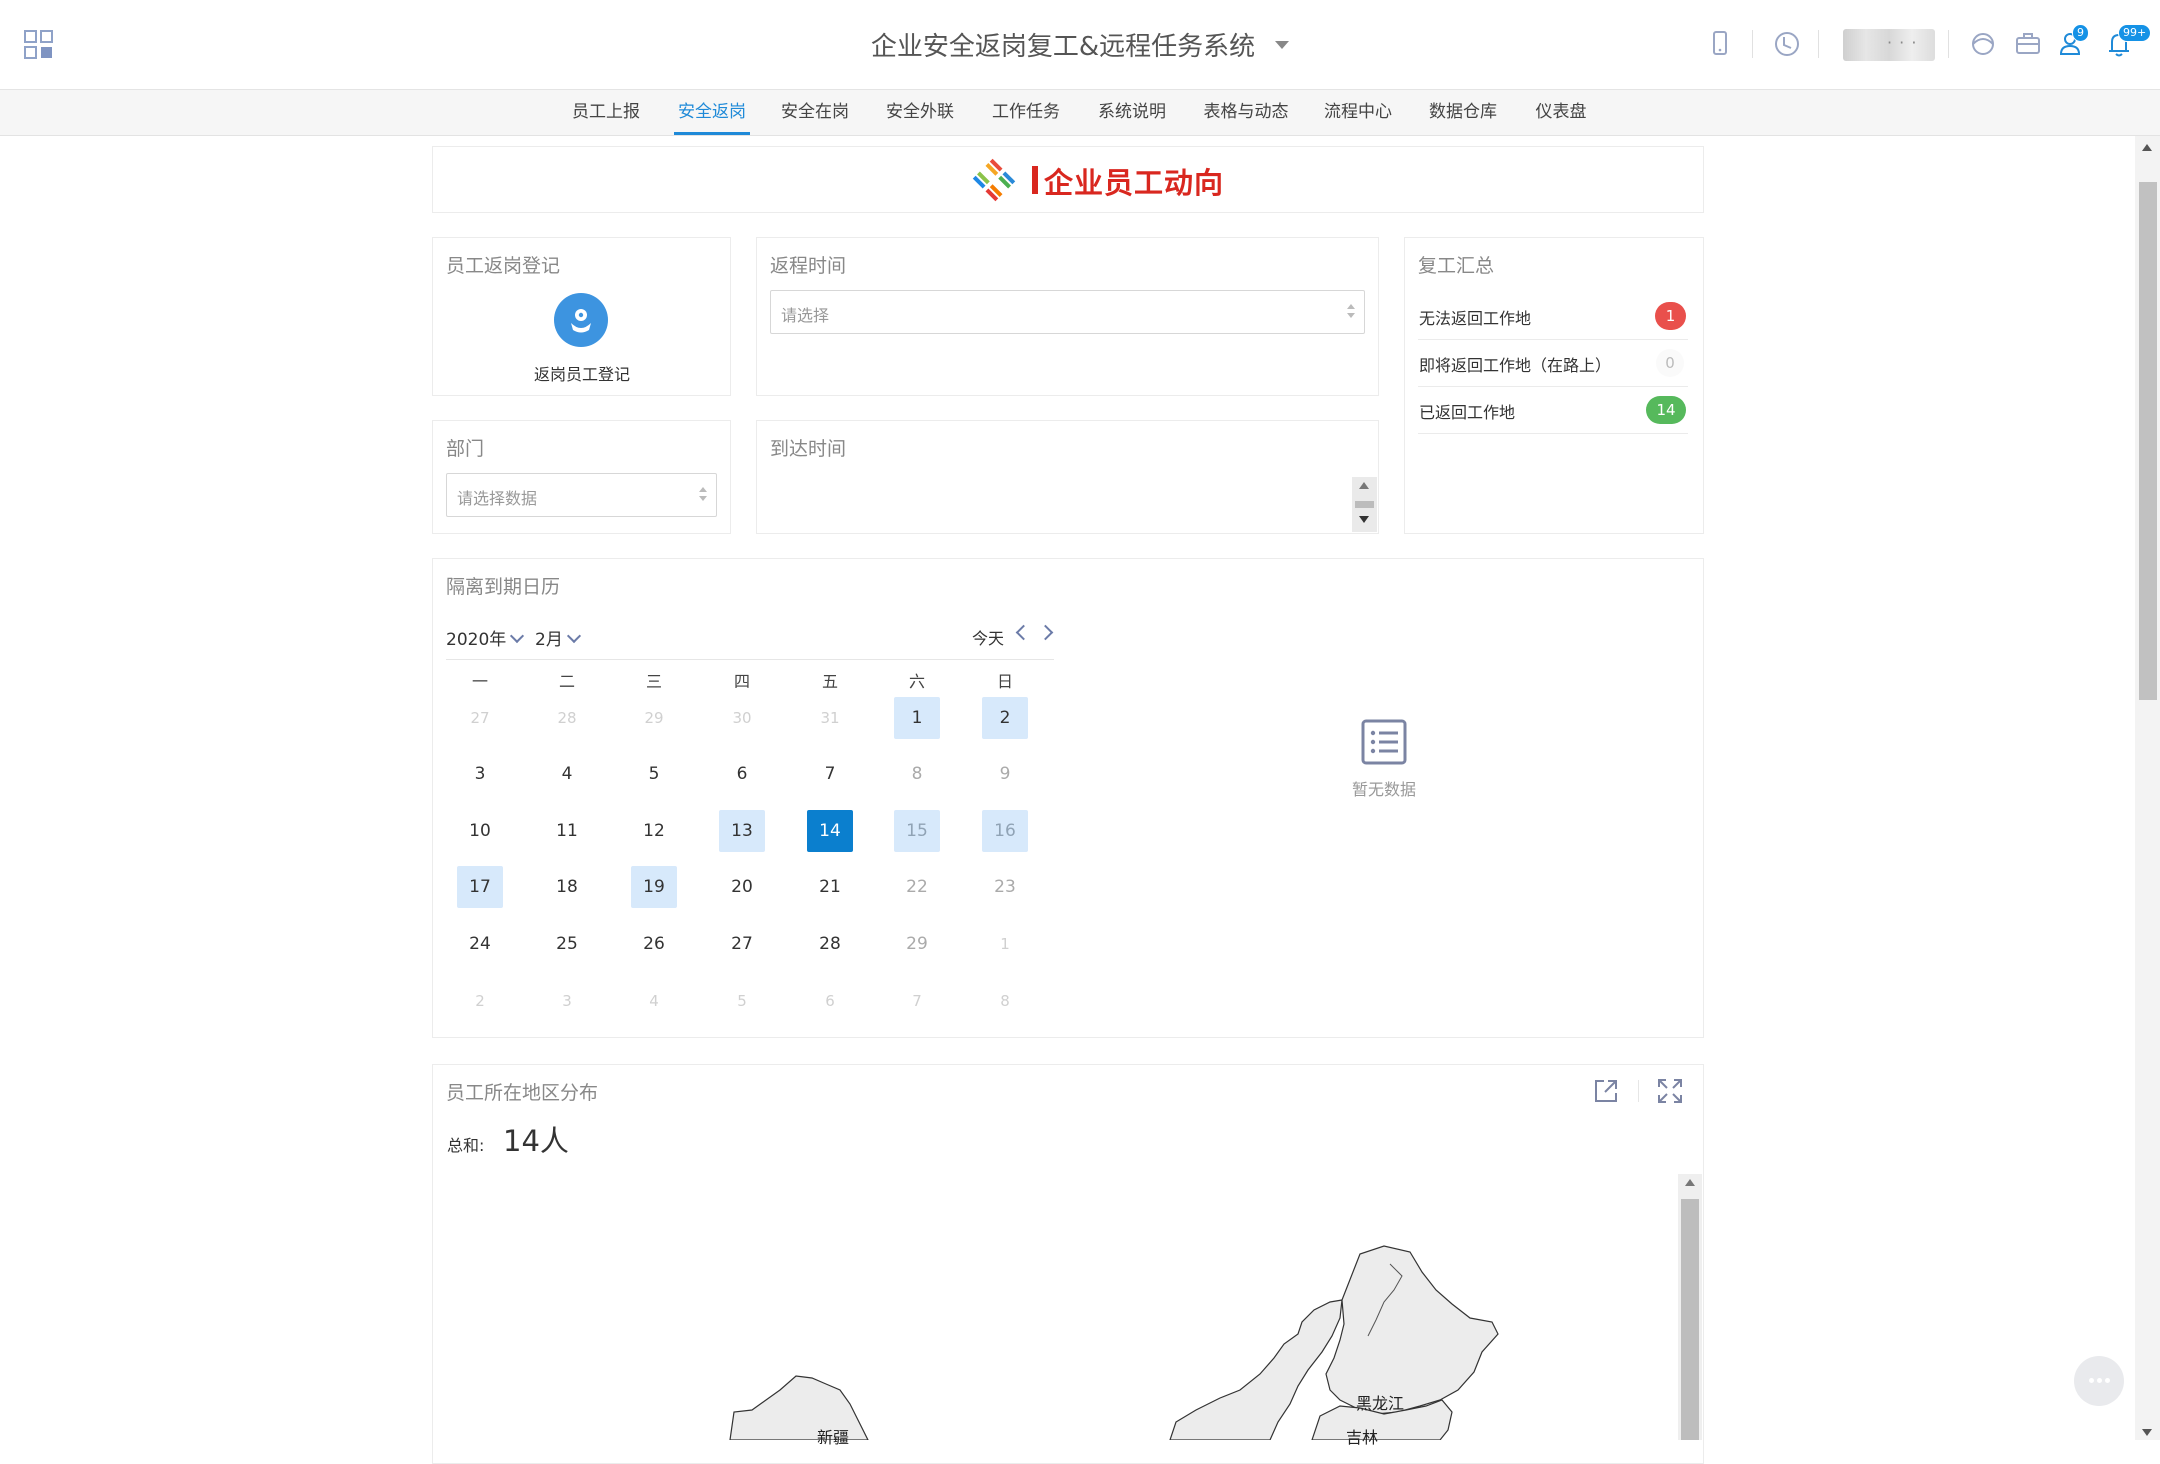 The image size is (2160, 1464). Describe the element at coordinates (712, 112) in the screenshot. I see `nav-item-safe-return: 安全返岗` at that location.